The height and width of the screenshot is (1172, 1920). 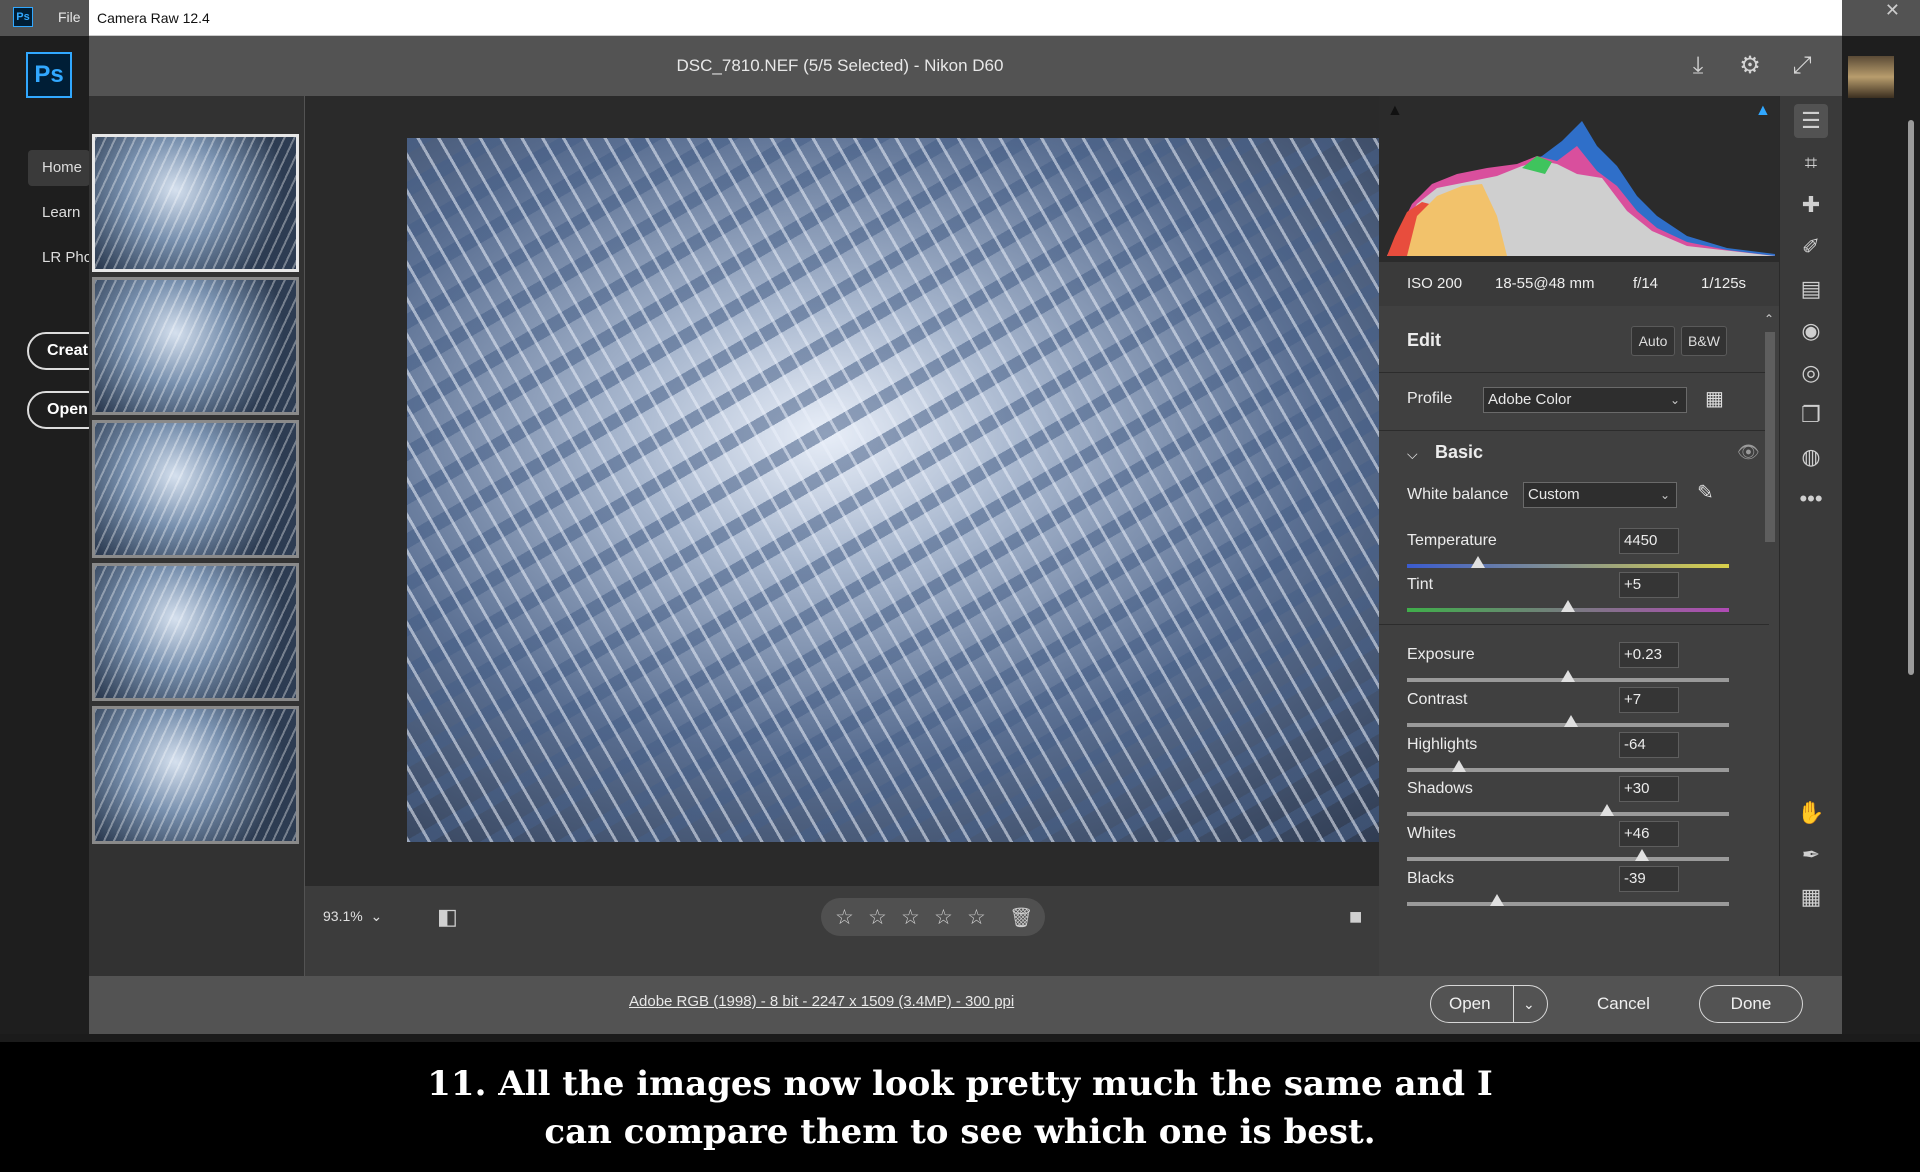 I want to click on open-button: Open ⌄, so click(x=1489, y=1004).